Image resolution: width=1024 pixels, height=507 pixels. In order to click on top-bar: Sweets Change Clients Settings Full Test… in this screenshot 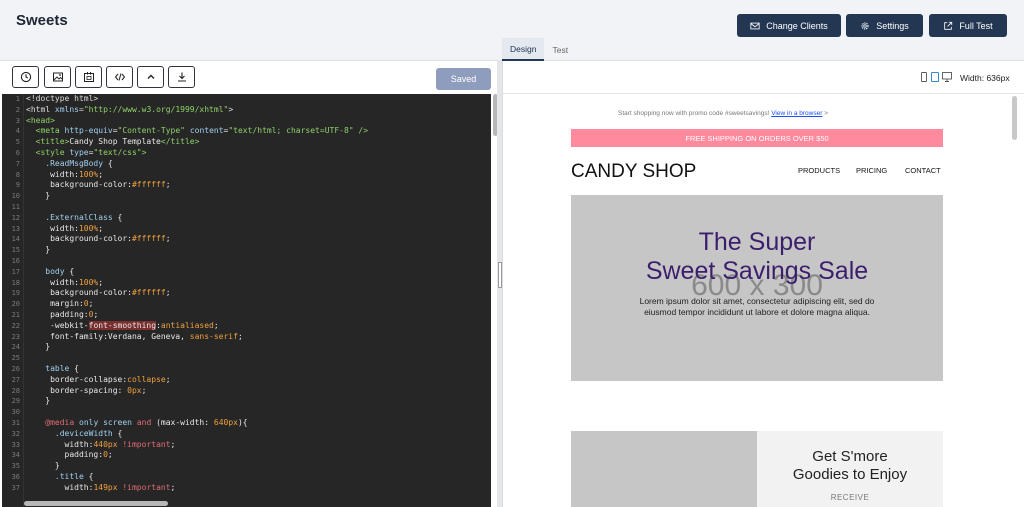, I will do `click(512, 30)`.